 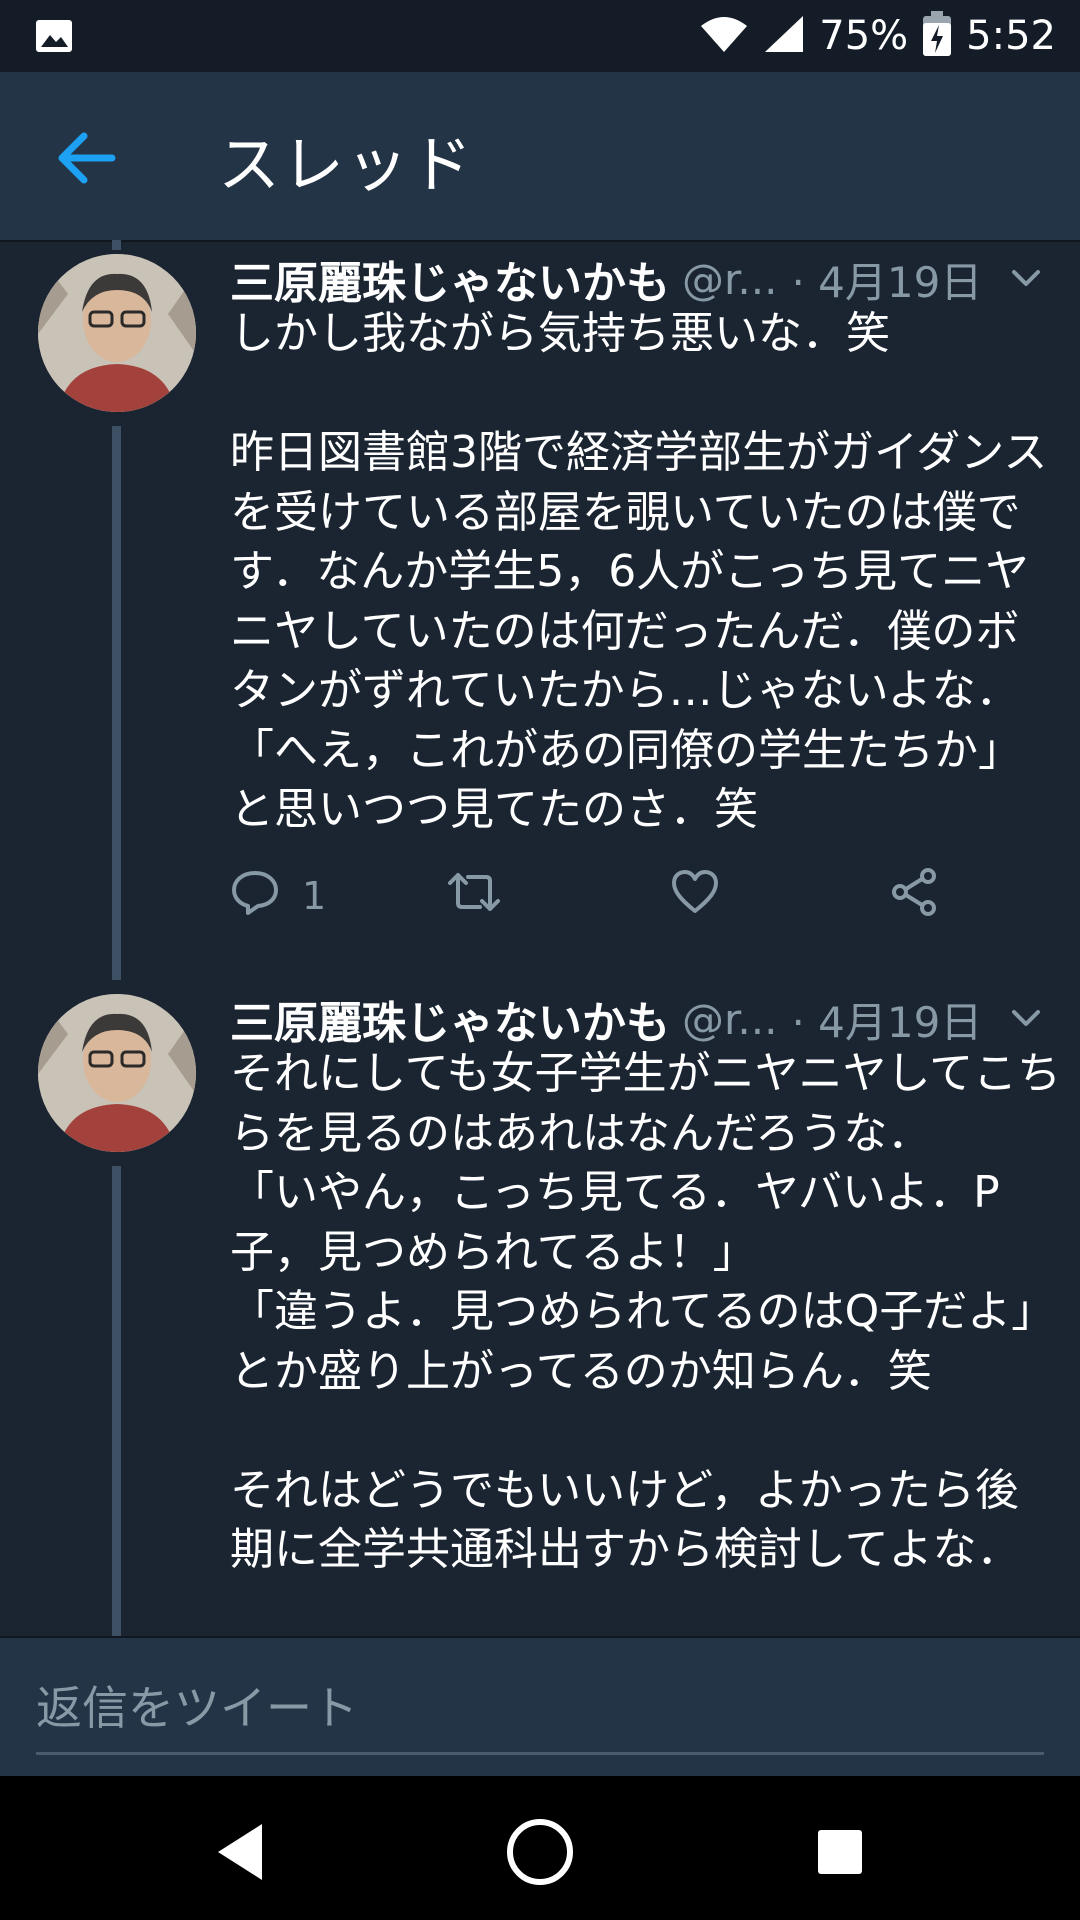 I want to click on reply-count: 1, so click(x=314, y=896).